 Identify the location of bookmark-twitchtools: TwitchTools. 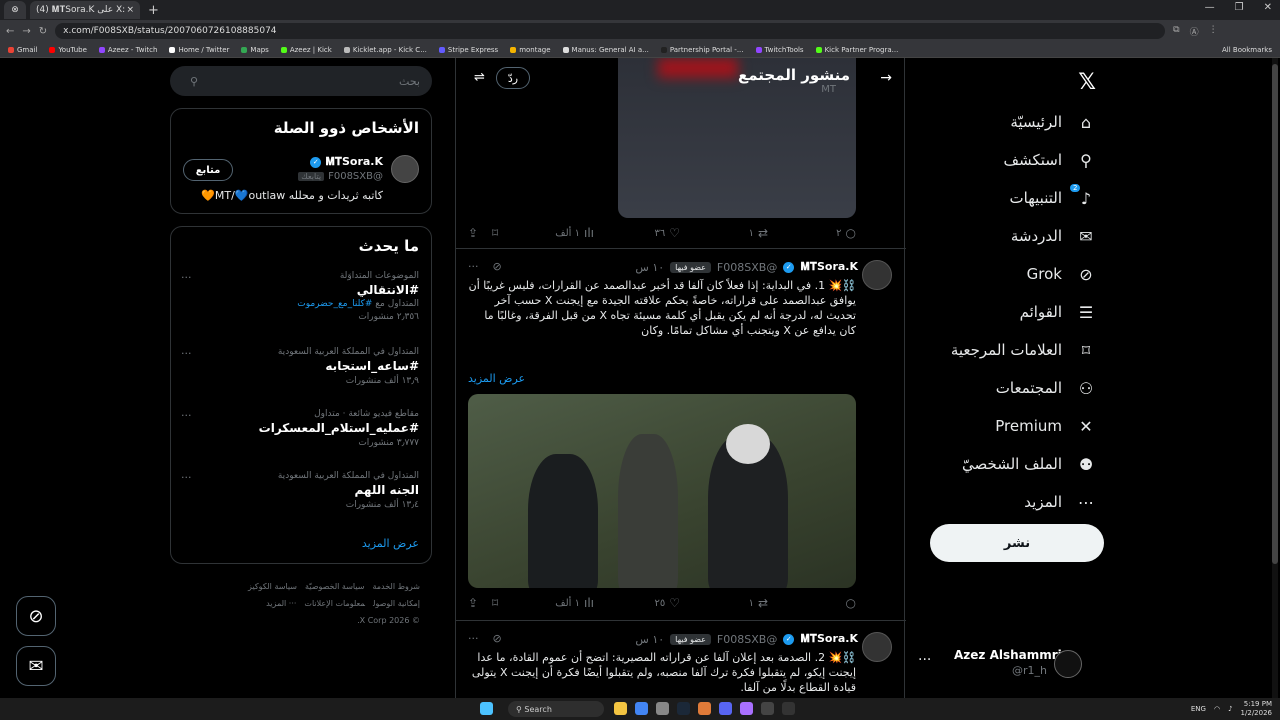
(779, 50).